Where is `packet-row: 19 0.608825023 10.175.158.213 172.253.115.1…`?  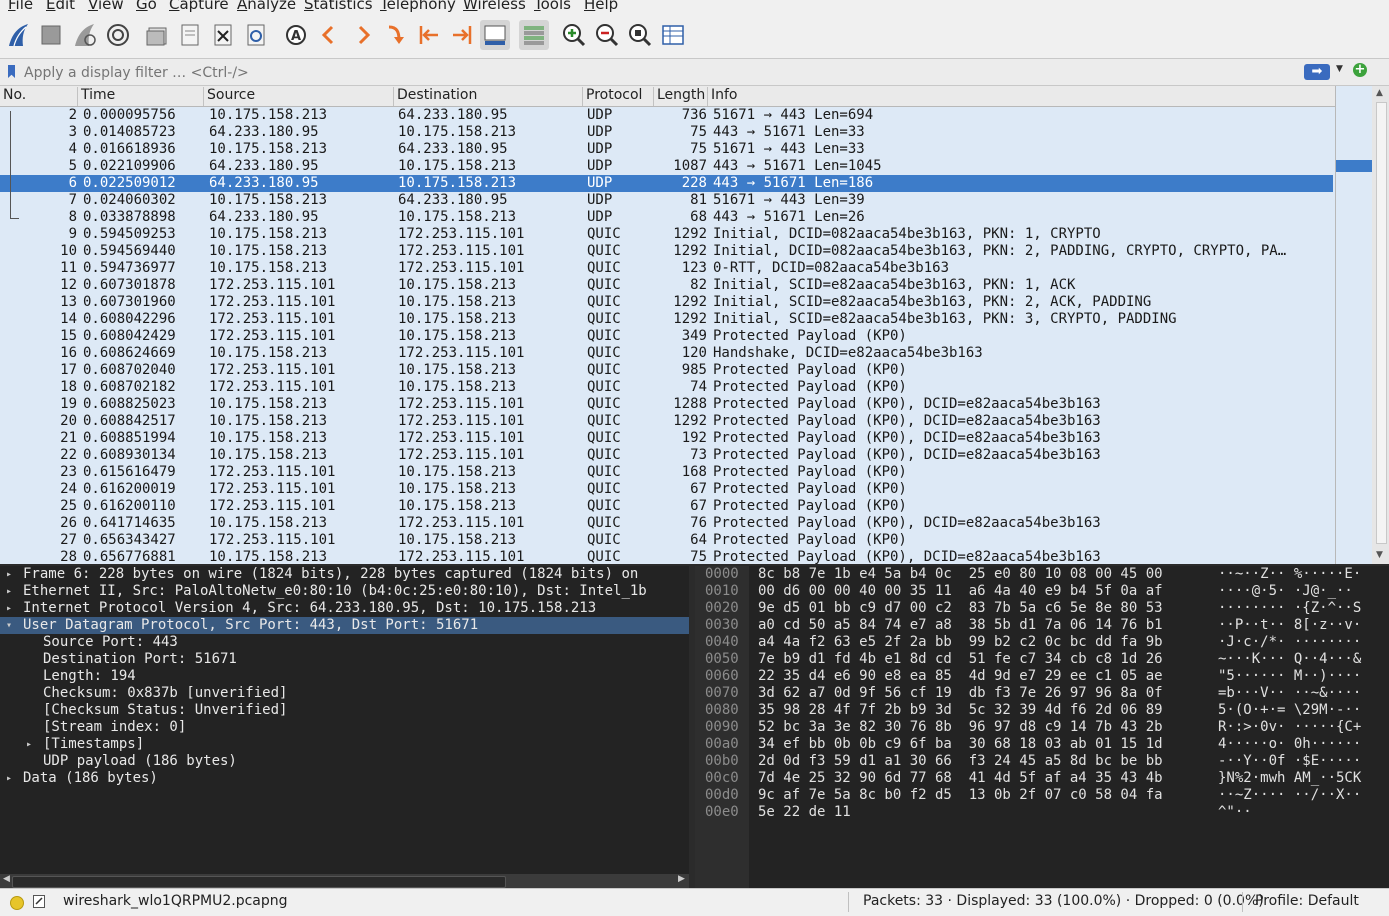 packet-row: 19 0.608825023 10.175.158.213 172.253.115.1… is located at coordinates (666, 404).